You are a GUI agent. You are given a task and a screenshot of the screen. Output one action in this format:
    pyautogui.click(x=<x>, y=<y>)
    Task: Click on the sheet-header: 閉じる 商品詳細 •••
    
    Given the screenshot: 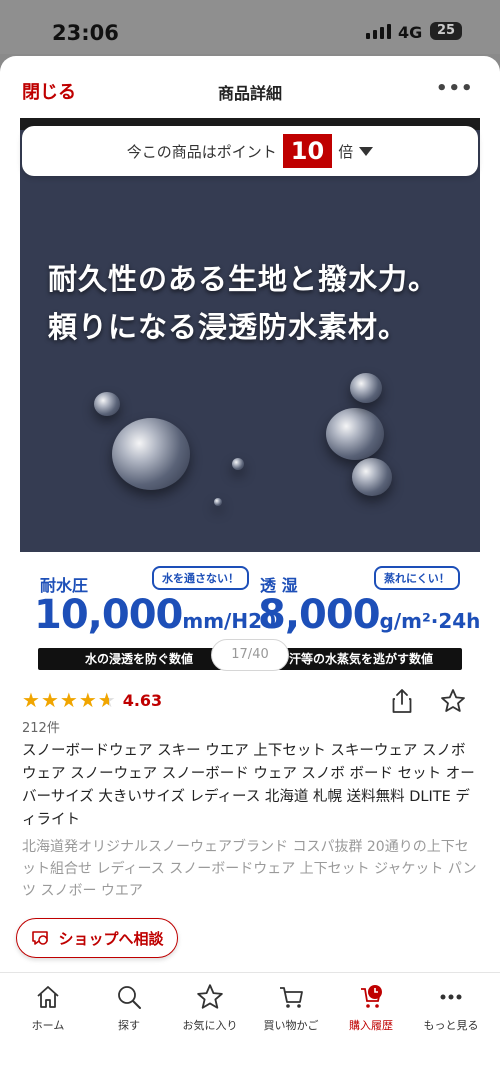 What is the action you would take?
    pyautogui.click(x=250, y=87)
    